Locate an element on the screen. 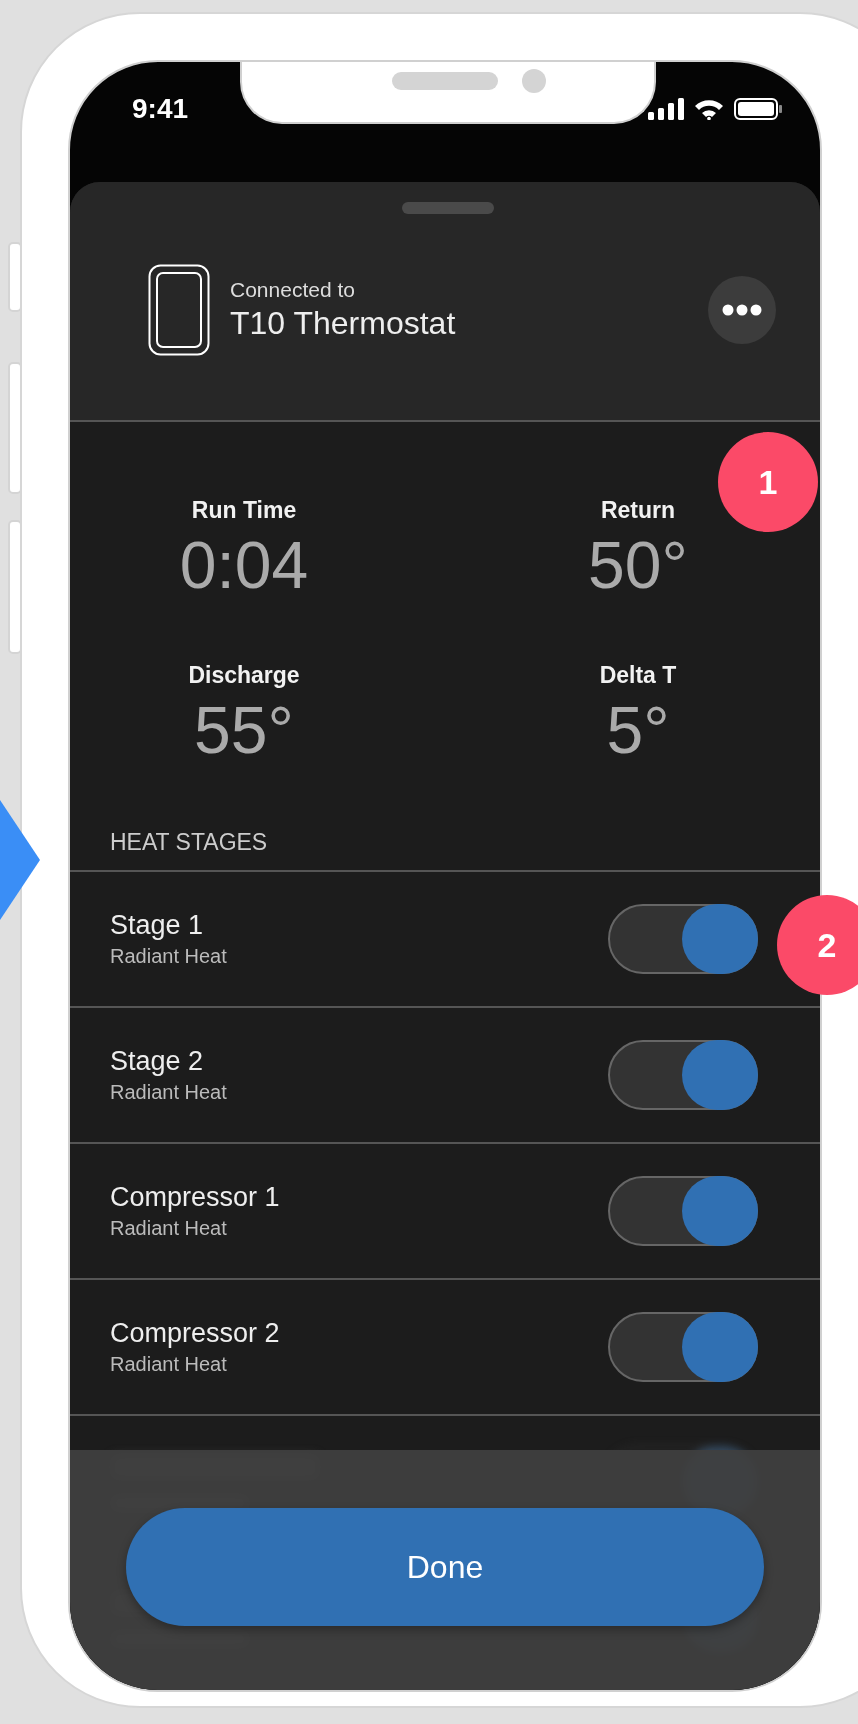 This screenshot has width=858, height=1724. done-button: Done is located at coordinates (445, 1567).